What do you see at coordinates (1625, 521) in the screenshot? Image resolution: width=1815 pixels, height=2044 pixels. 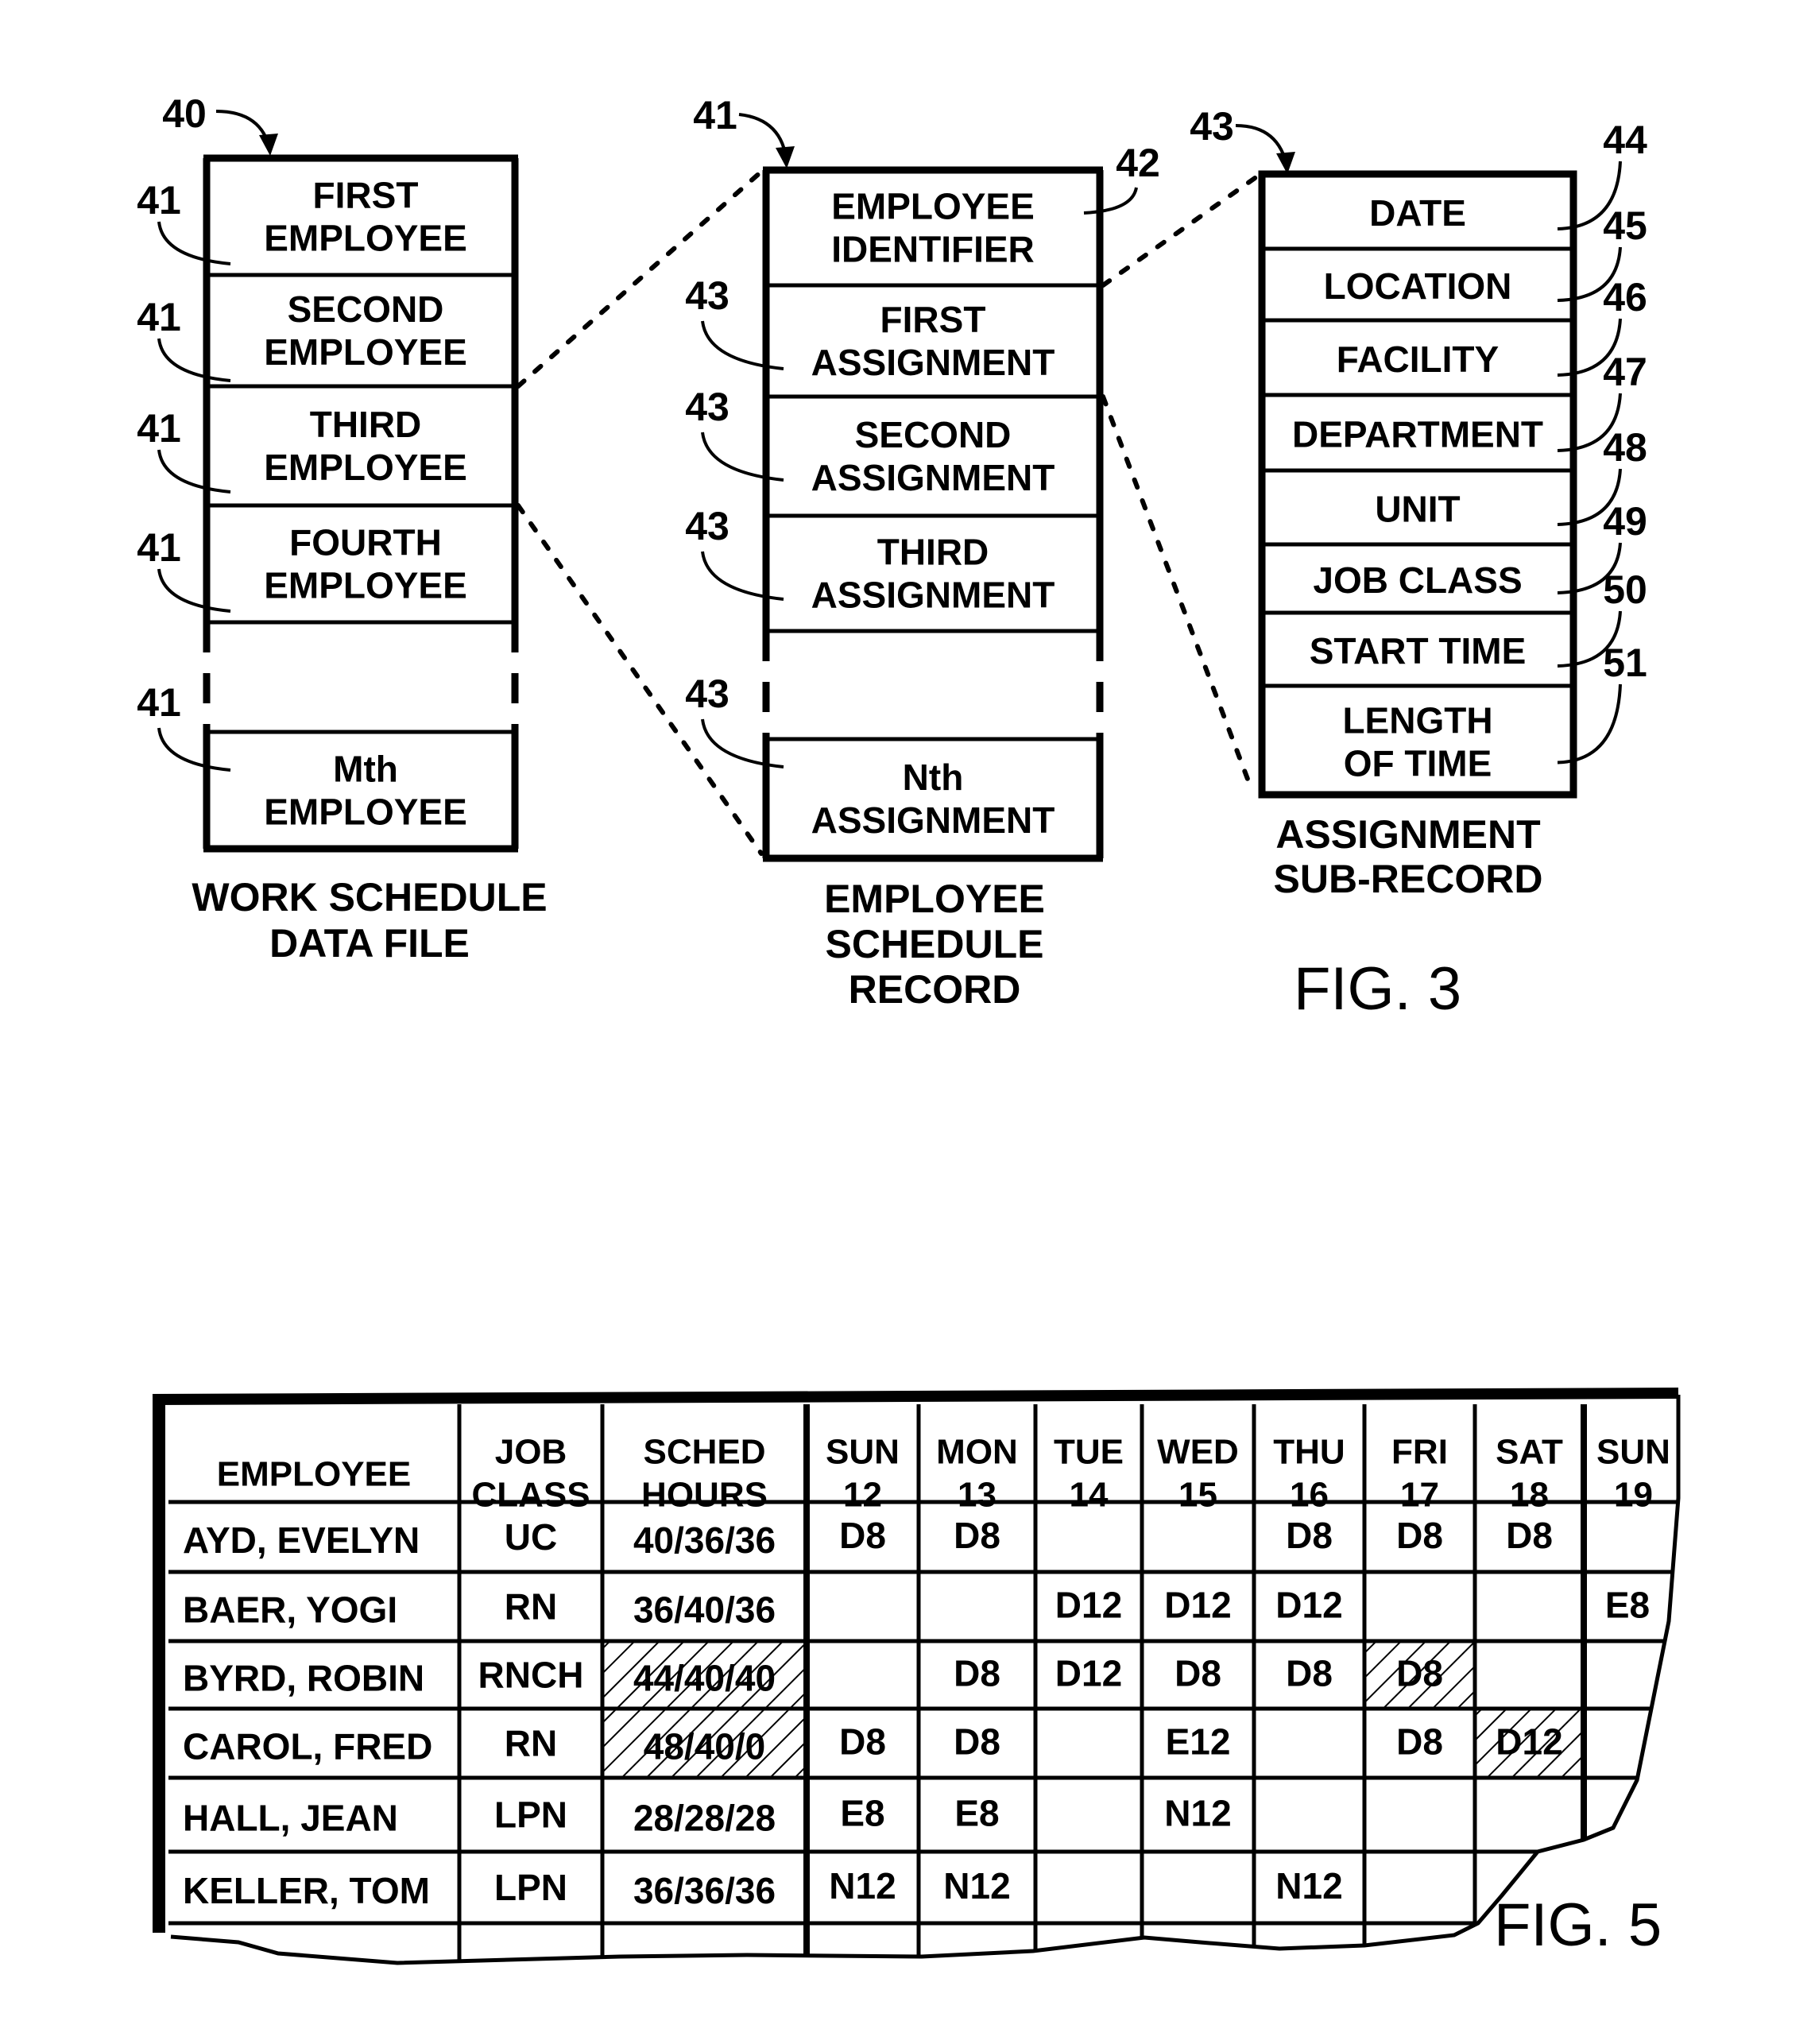 I see `reference-numeral: 49` at bounding box center [1625, 521].